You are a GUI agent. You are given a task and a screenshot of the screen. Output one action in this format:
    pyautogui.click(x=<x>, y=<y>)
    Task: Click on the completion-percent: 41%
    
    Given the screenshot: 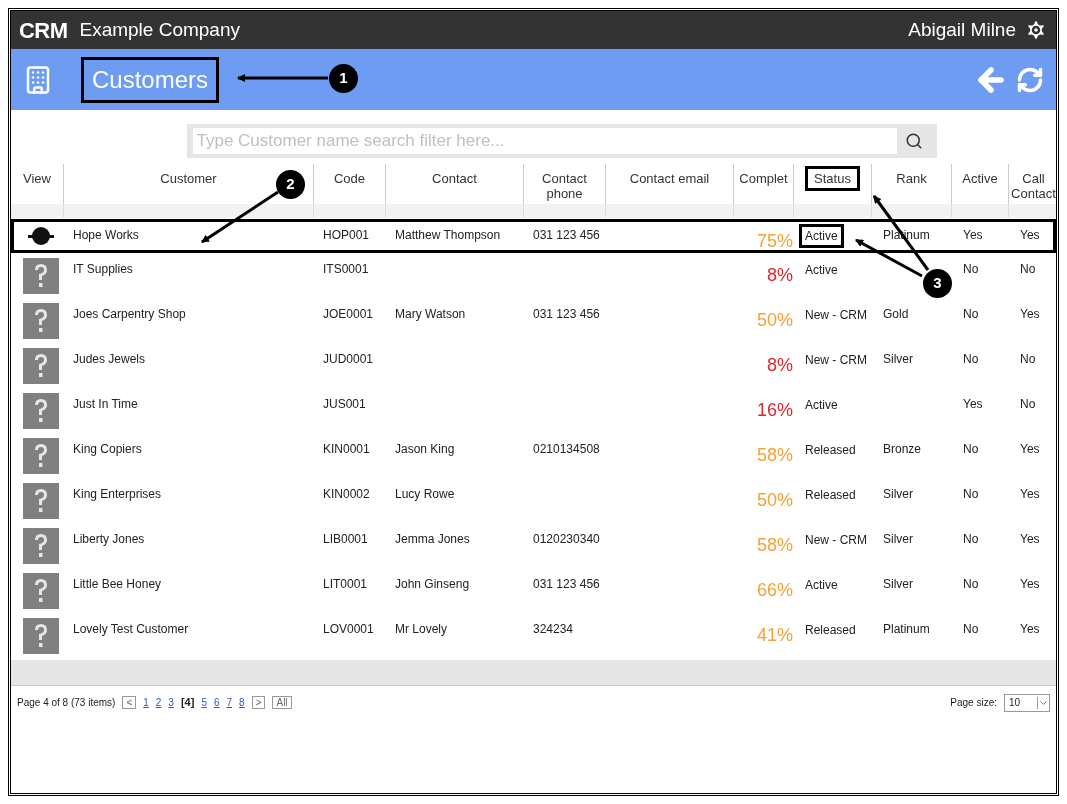 What is the action you would take?
    pyautogui.click(x=774, y=635)
    